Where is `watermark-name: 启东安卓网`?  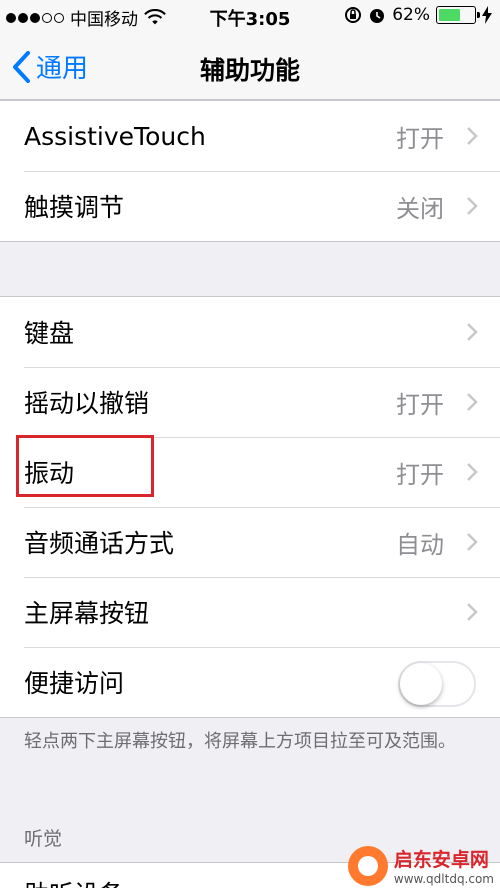 watermark-name: 启东安卓网 is located at coordinates (441, 860).